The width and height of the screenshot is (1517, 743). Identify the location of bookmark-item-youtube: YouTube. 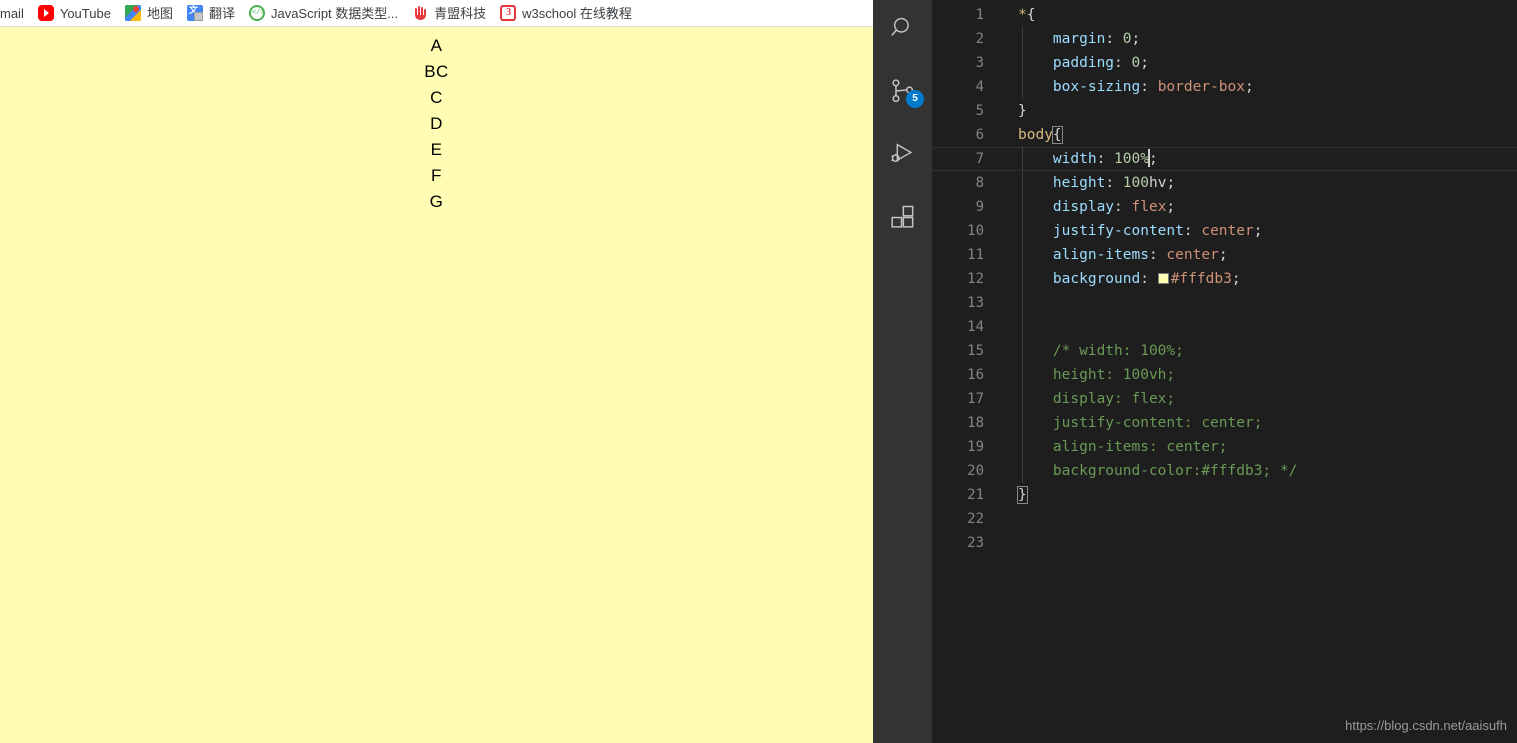
(74, 13).